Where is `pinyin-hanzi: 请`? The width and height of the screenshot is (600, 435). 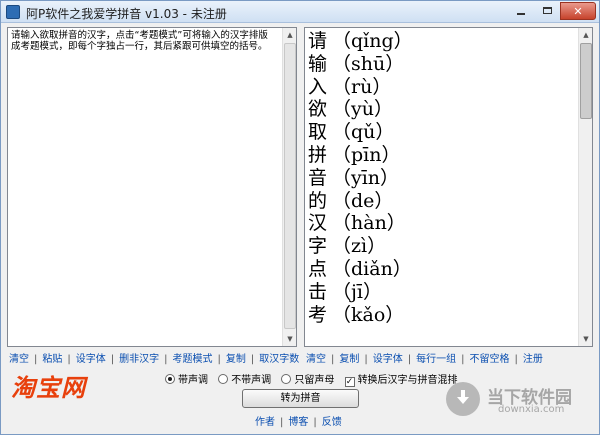
pinyin-hanzi: 请 is located at coordinates (318, 41).